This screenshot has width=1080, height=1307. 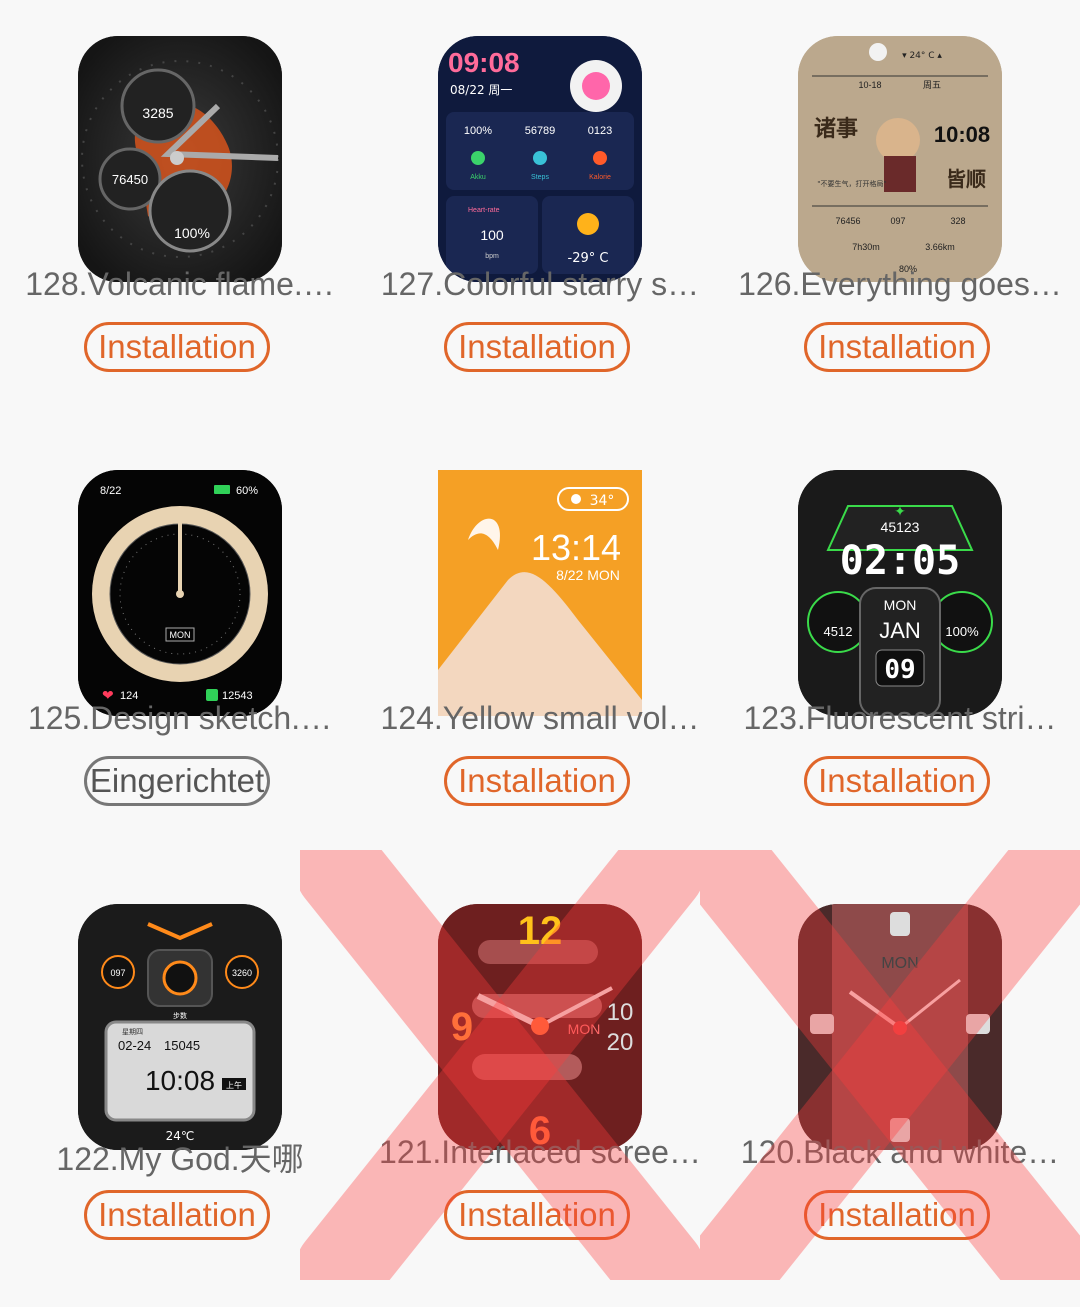 I want to click on numeral-12: 12, so click(x=540, y=931).